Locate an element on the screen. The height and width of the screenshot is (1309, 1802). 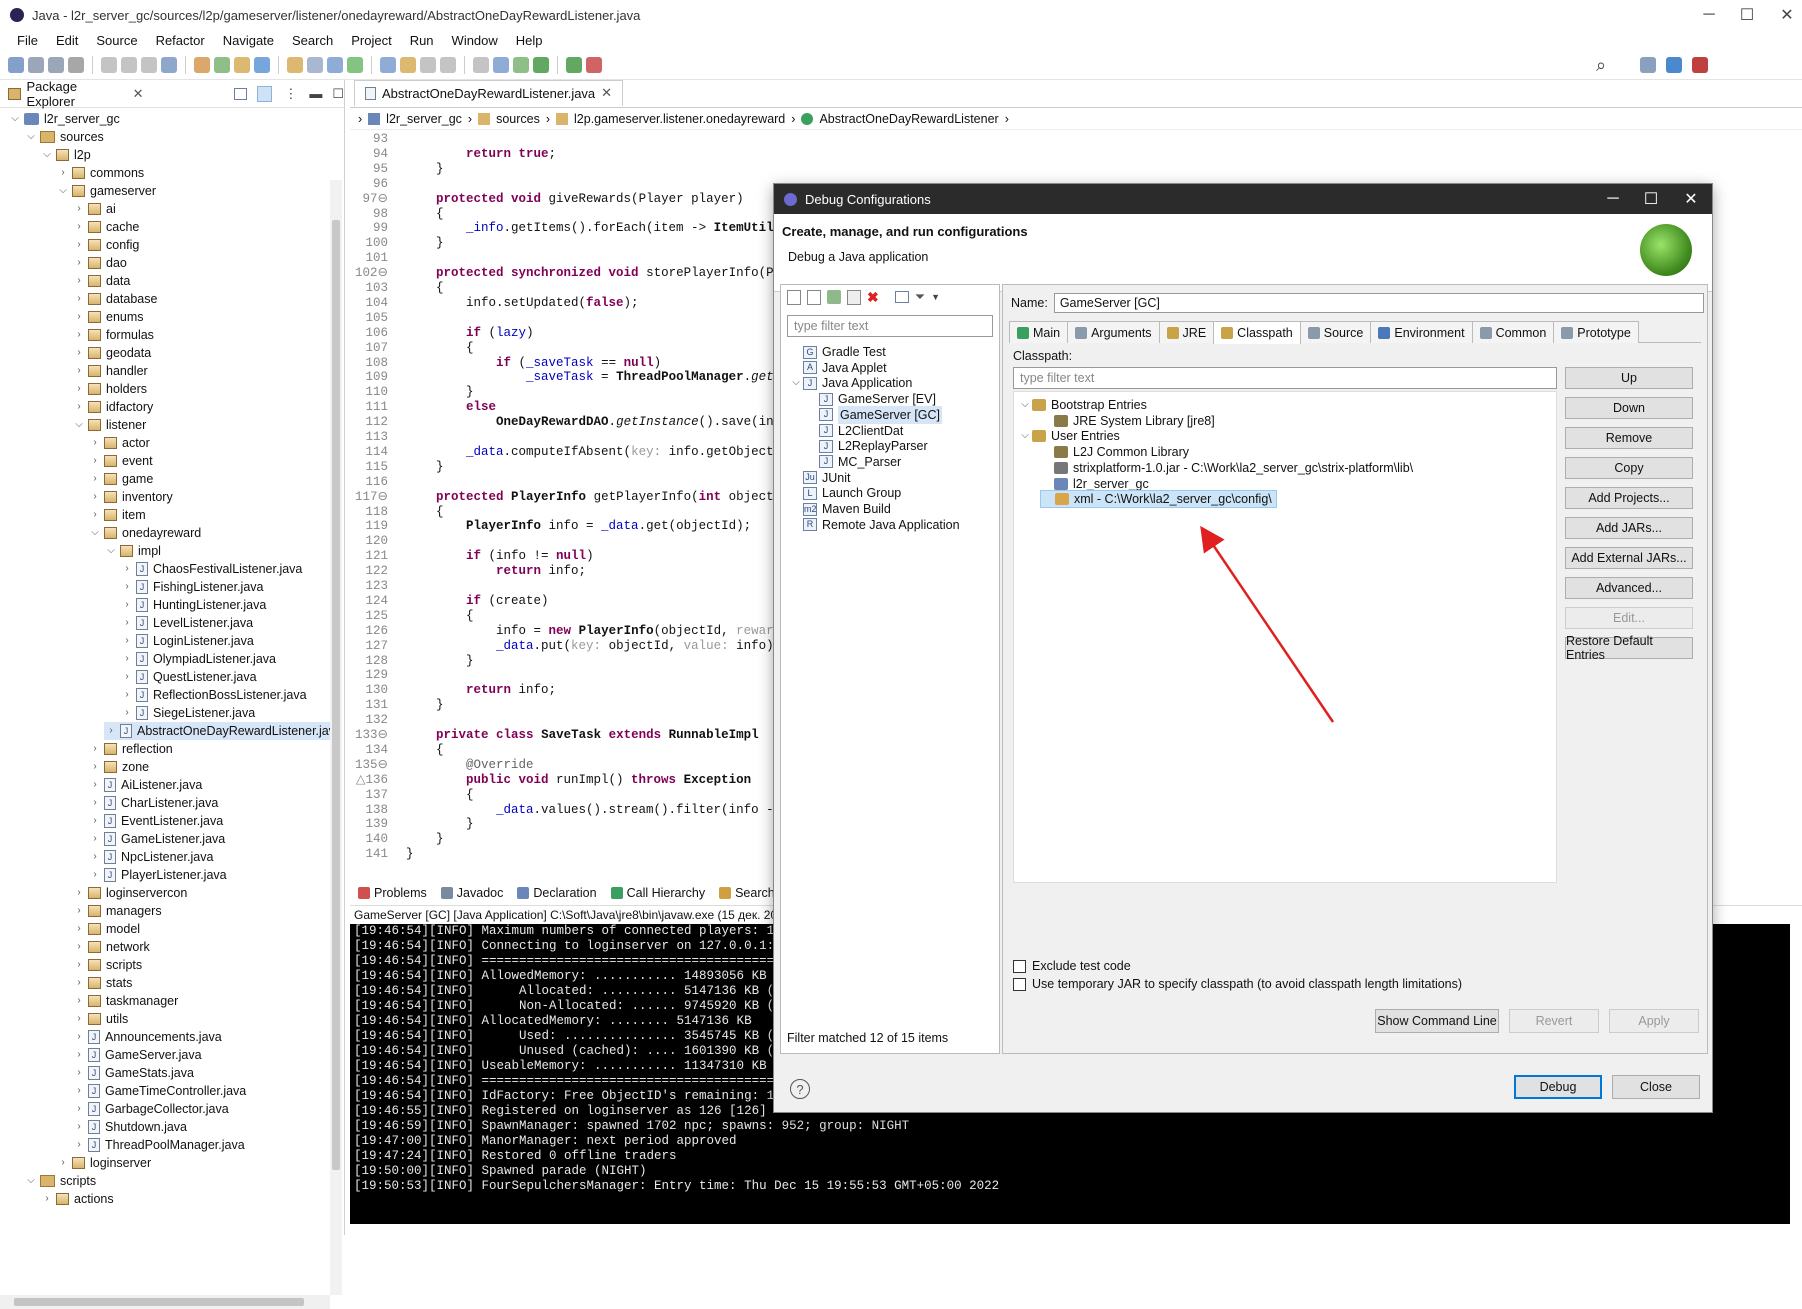
tree-item: › network is located at coordinates (110, 947).